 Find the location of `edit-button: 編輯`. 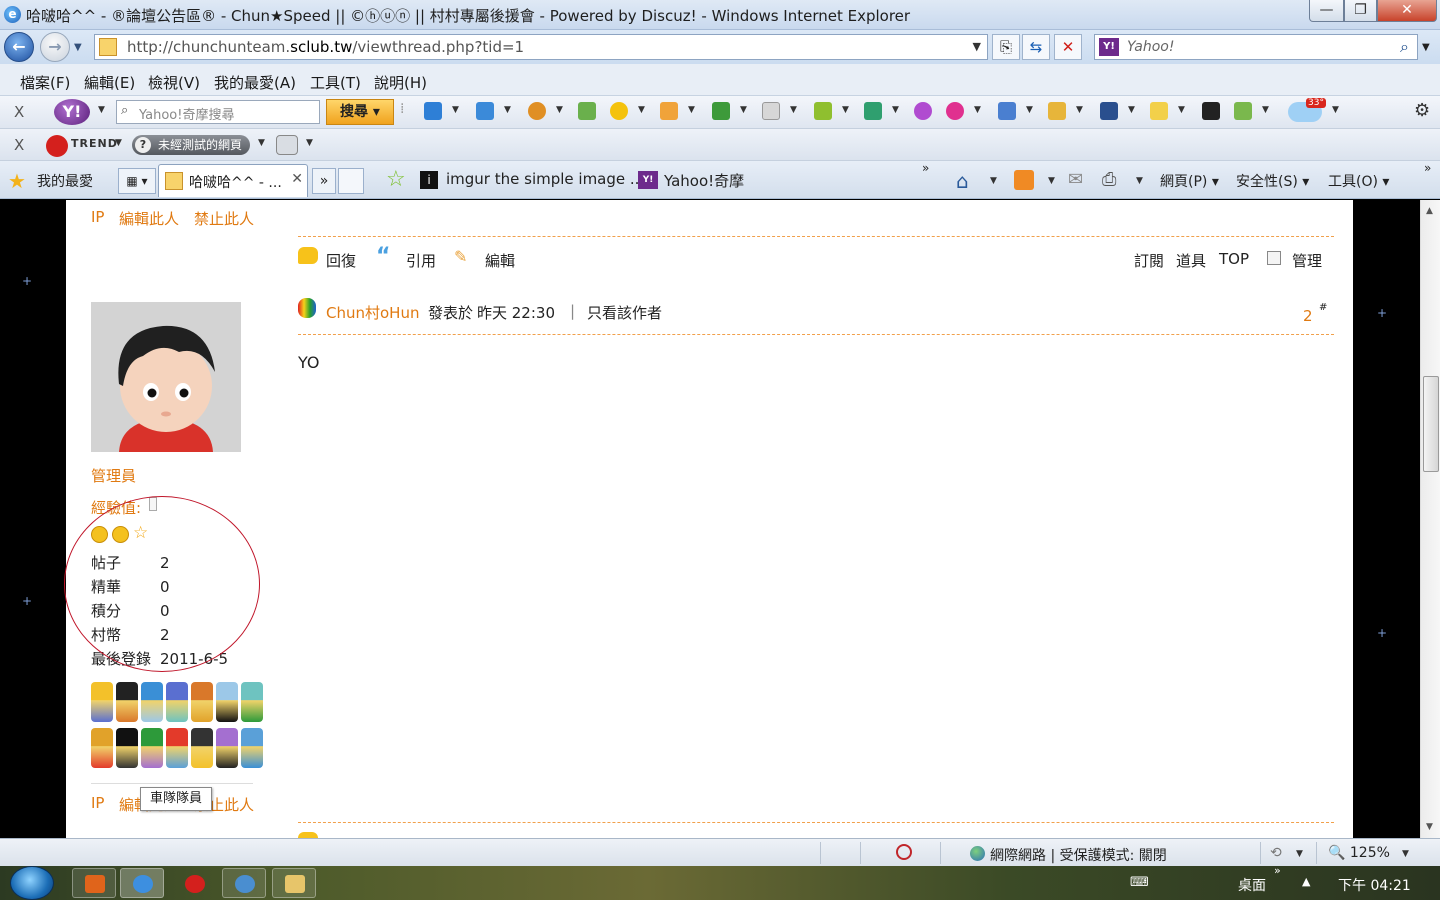

edit-button: 編輯 is located at coordinates (500, 260).